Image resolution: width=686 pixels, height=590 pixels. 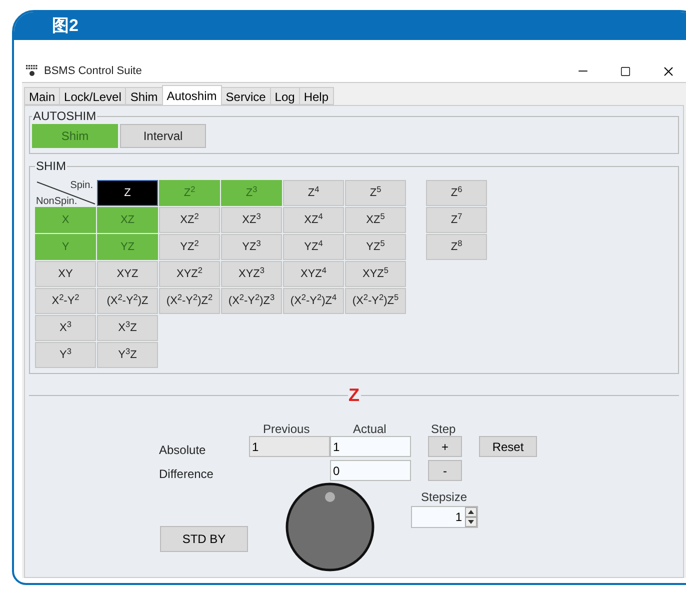 I want to click on coil-button: Z$^{5}$, so click(x=375, y=193).